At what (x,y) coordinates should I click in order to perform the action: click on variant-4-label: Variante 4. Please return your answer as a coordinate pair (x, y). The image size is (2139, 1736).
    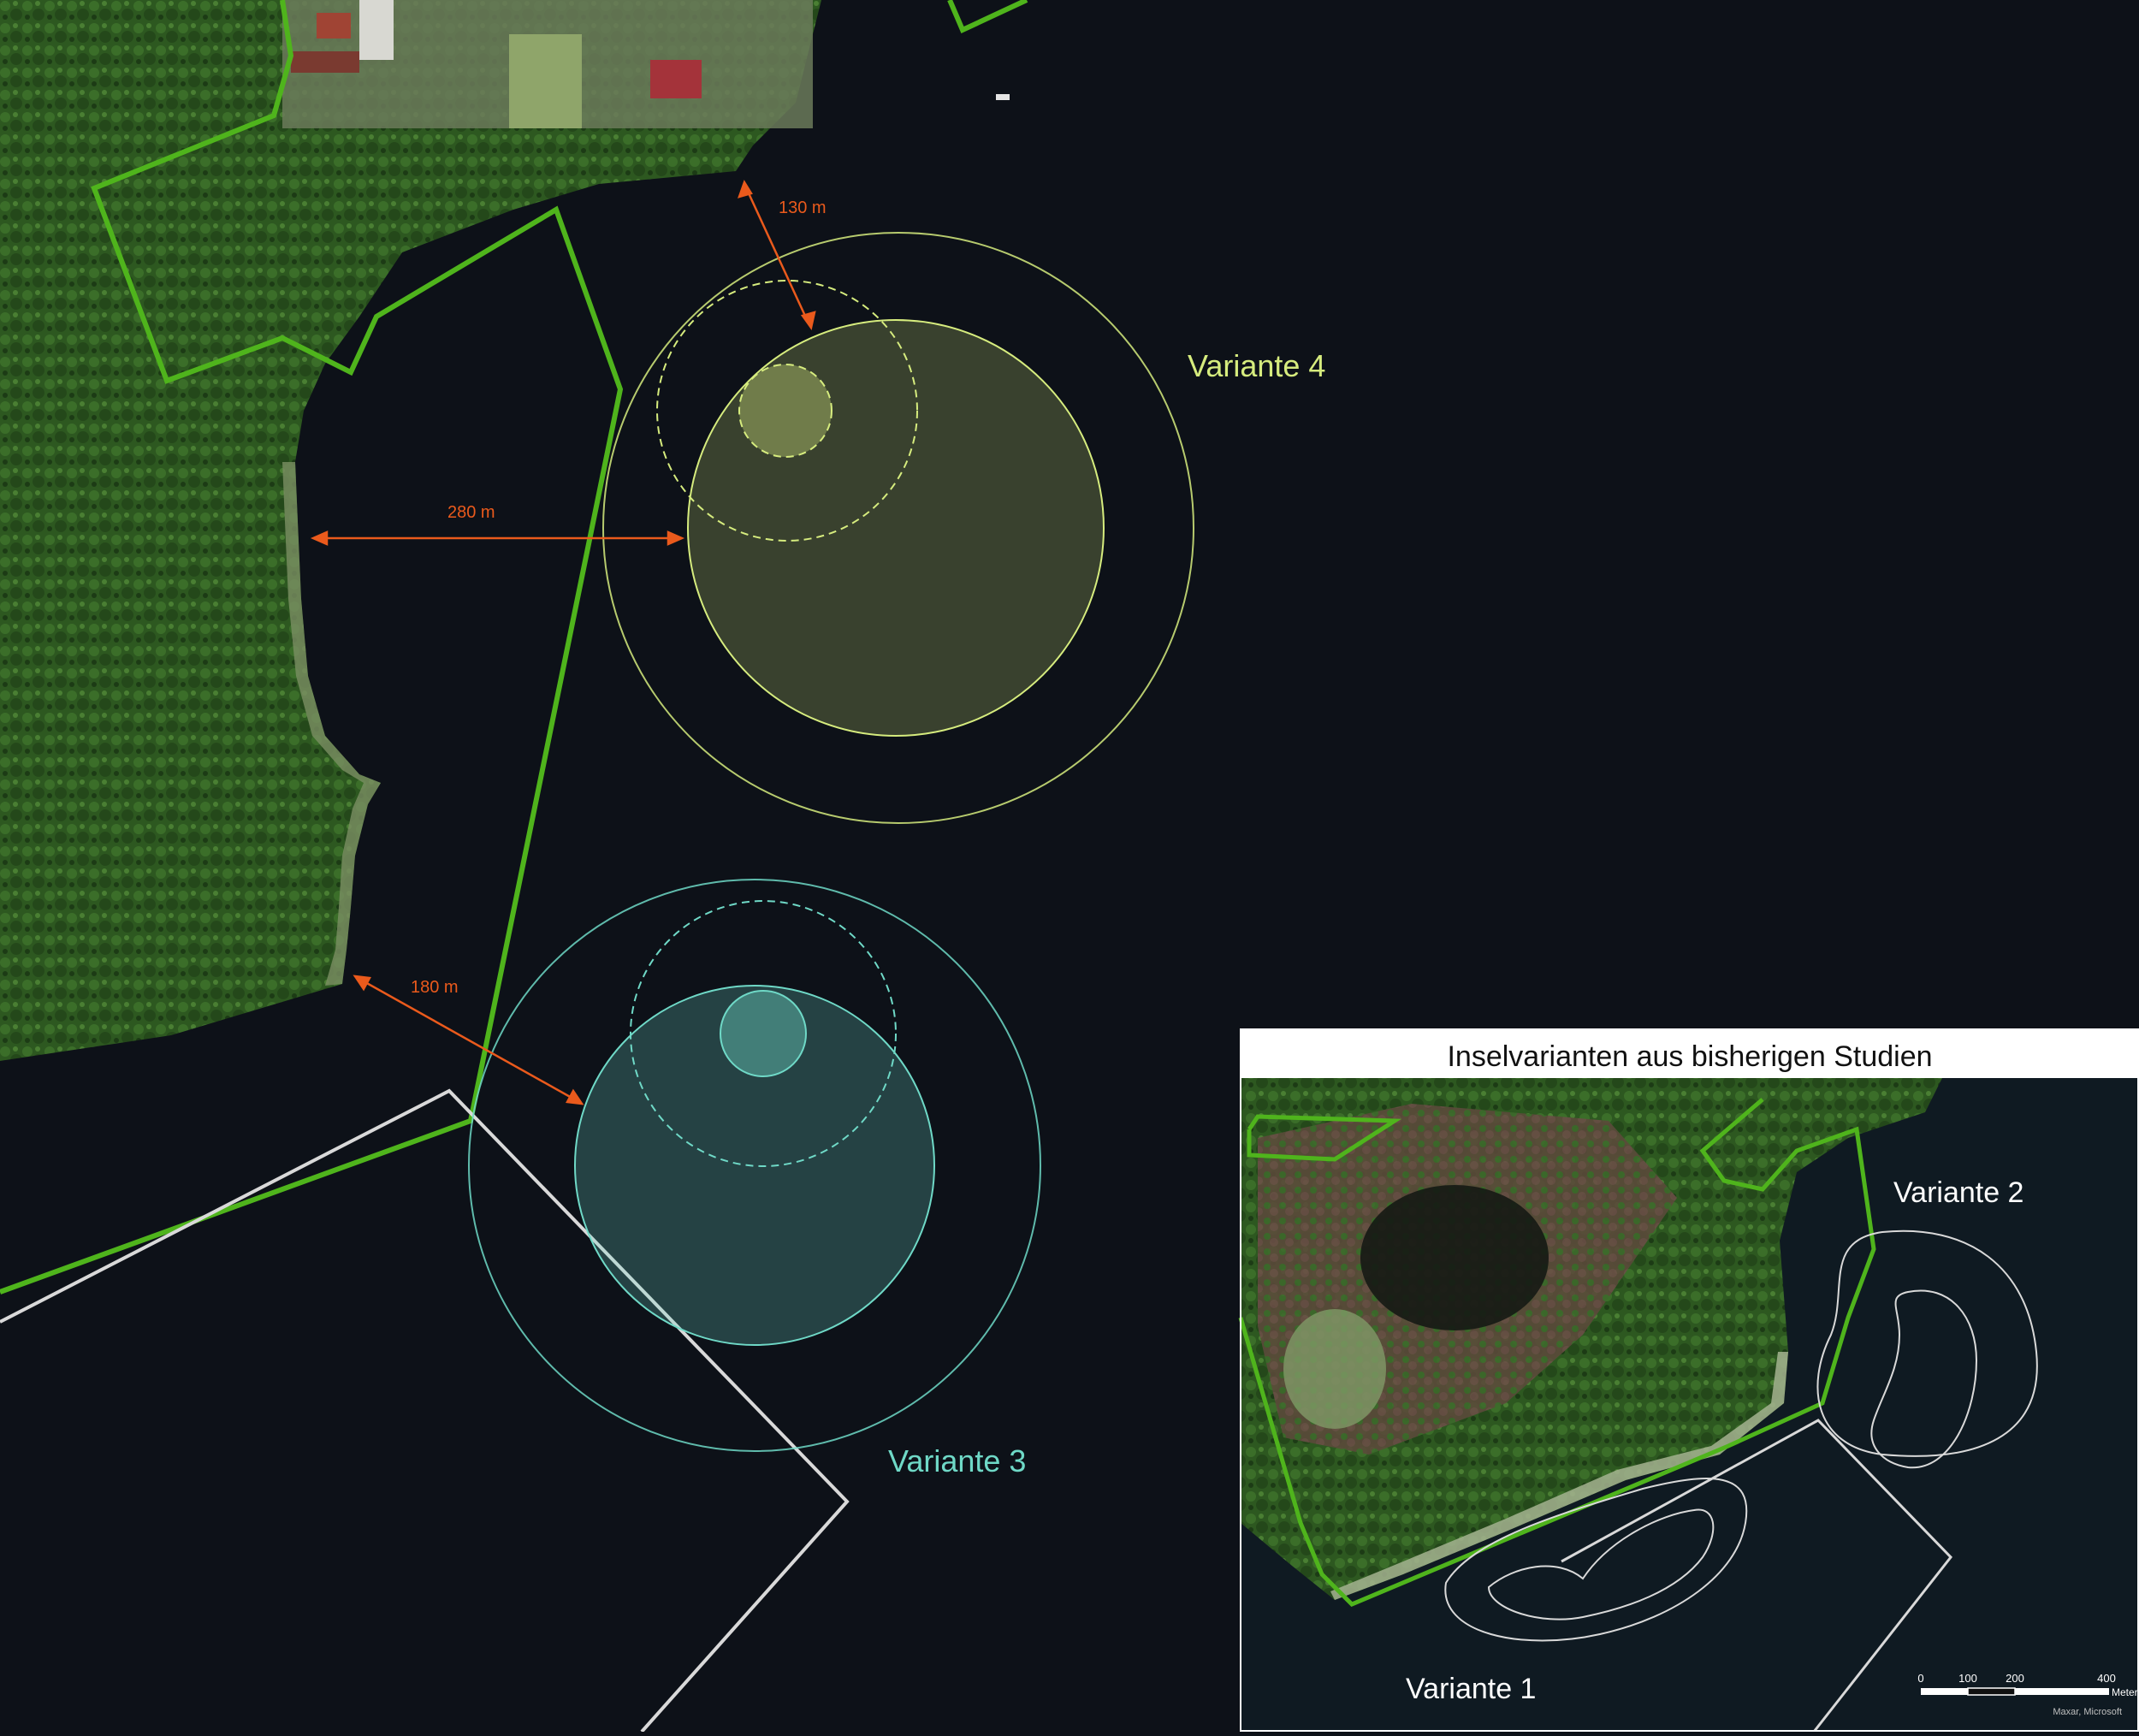
    Looking at the image, I should click on (1256, 365).